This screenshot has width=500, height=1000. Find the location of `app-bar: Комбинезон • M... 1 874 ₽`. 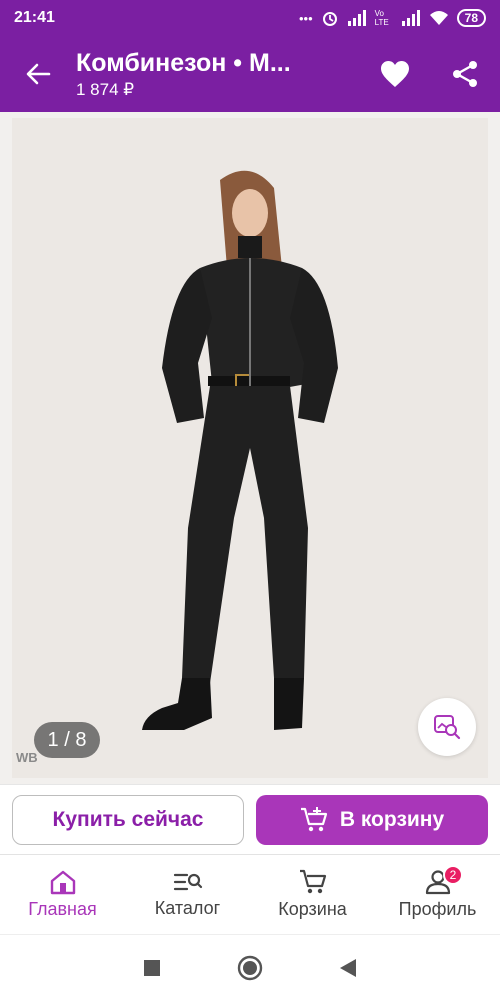

app-bar: Комбинезон • M... 1 874 ₽ is located at coordinates (250, 74).